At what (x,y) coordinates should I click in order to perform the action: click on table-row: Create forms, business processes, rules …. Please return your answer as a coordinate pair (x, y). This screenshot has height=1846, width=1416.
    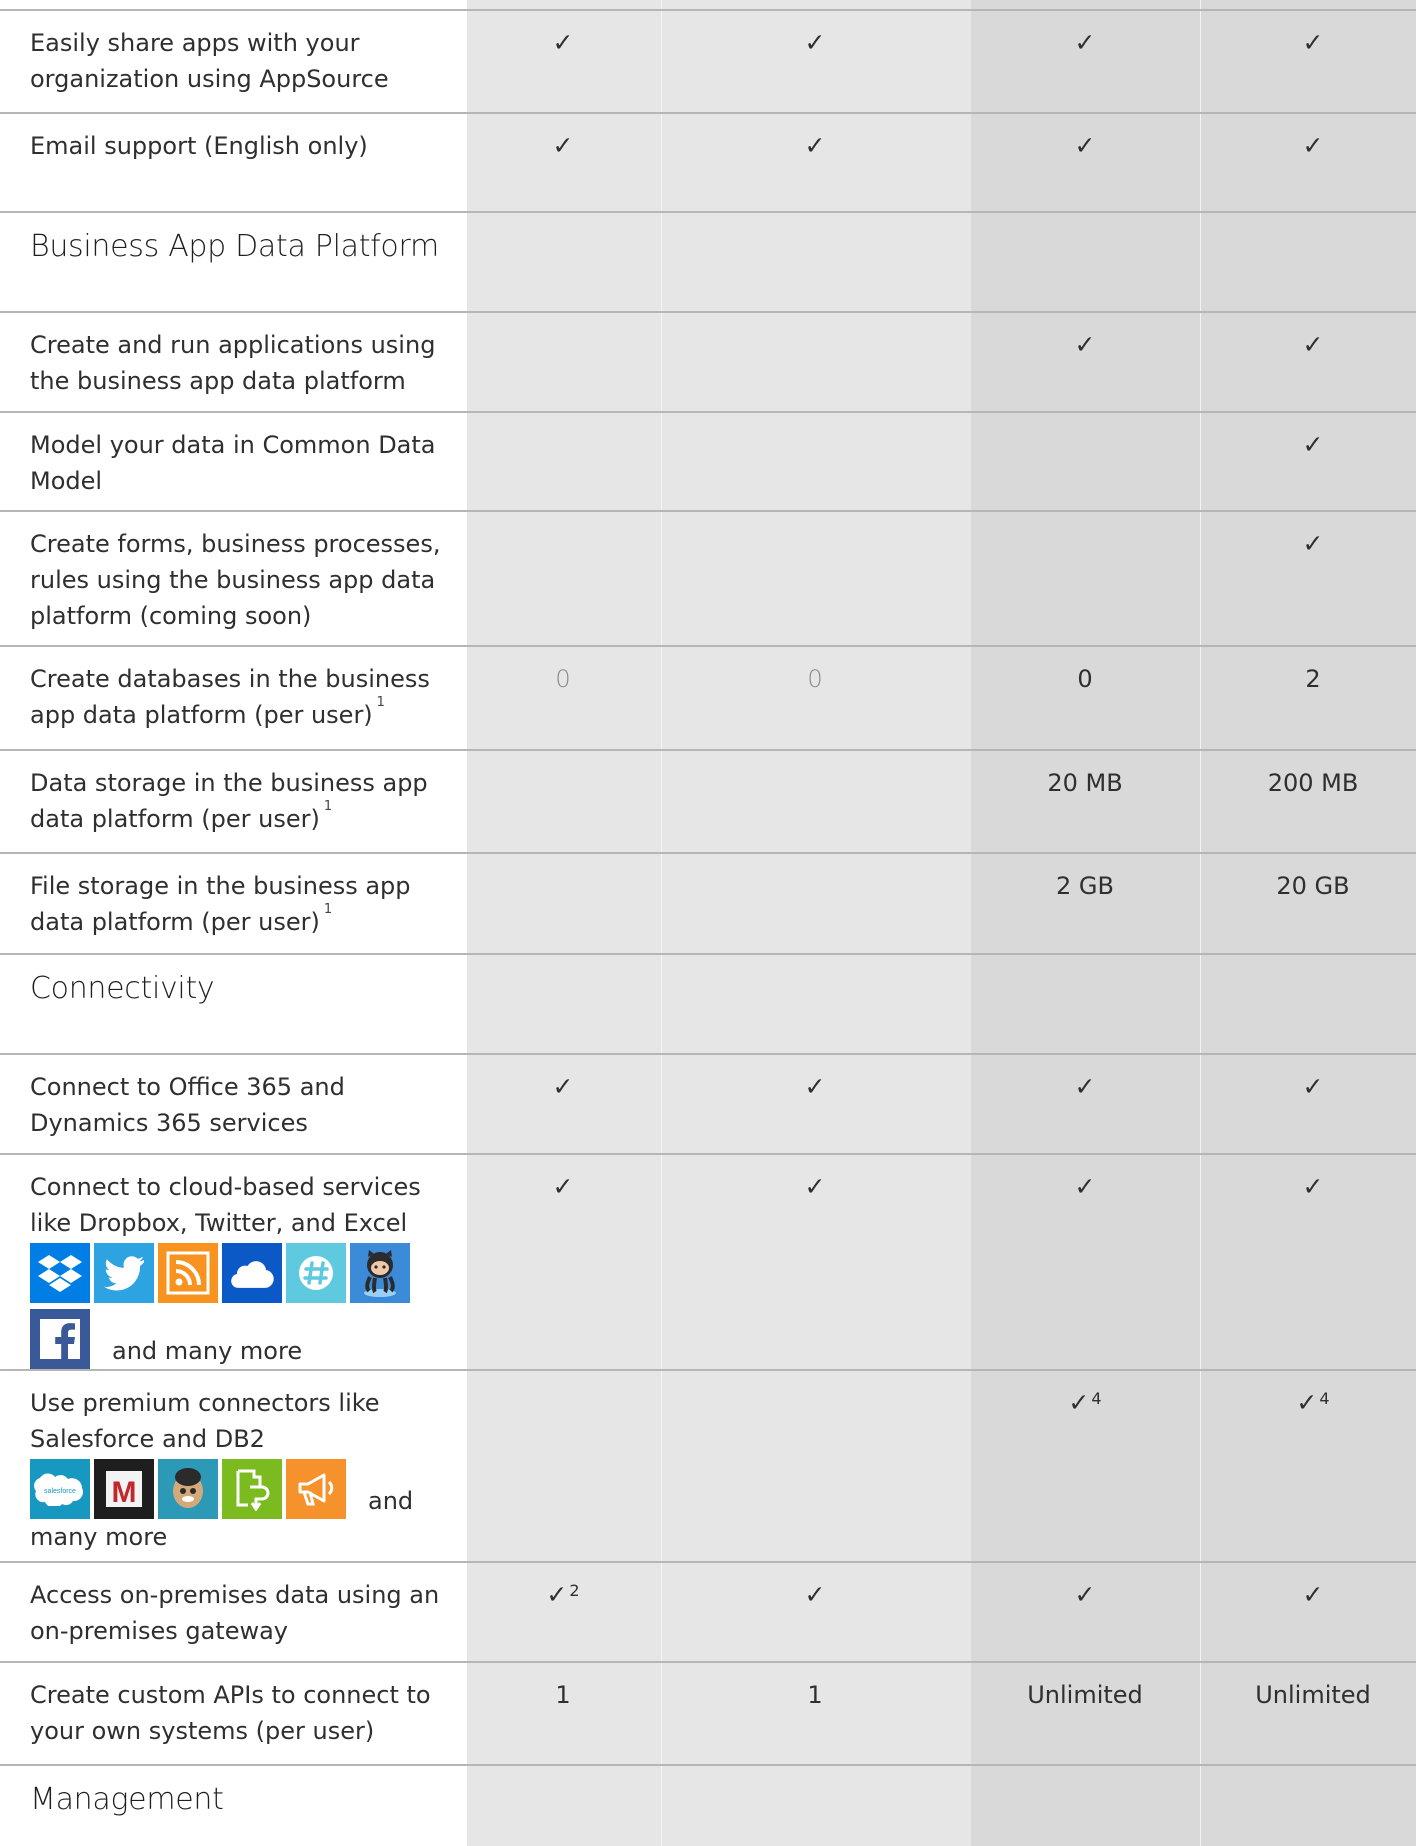
    Looking at the image, I should click on (708, 577).